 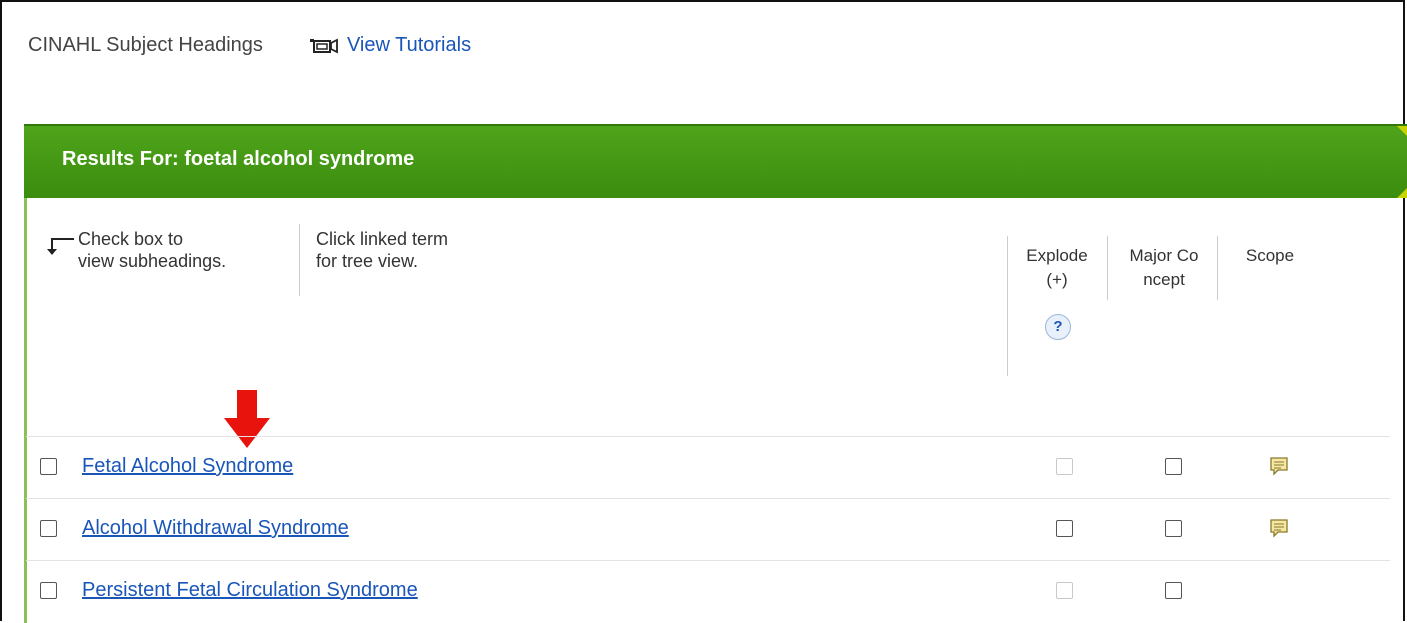 What do you see at coordinates (1164, 279) in the screenshot?
I see `column-header-line: ncept` at bounding box center [1164, 279].